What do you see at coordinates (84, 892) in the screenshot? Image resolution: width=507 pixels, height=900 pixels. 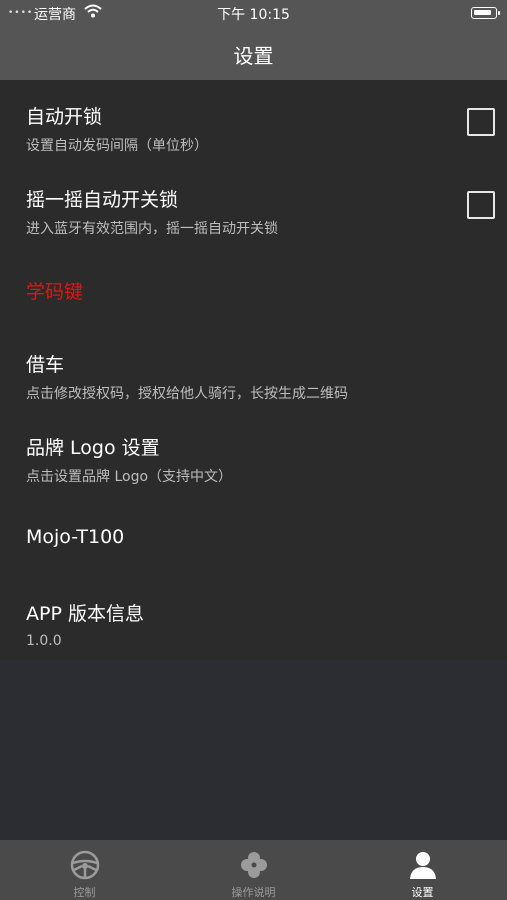 I see `tab-label: 控制` at bounding box center [84, 892].